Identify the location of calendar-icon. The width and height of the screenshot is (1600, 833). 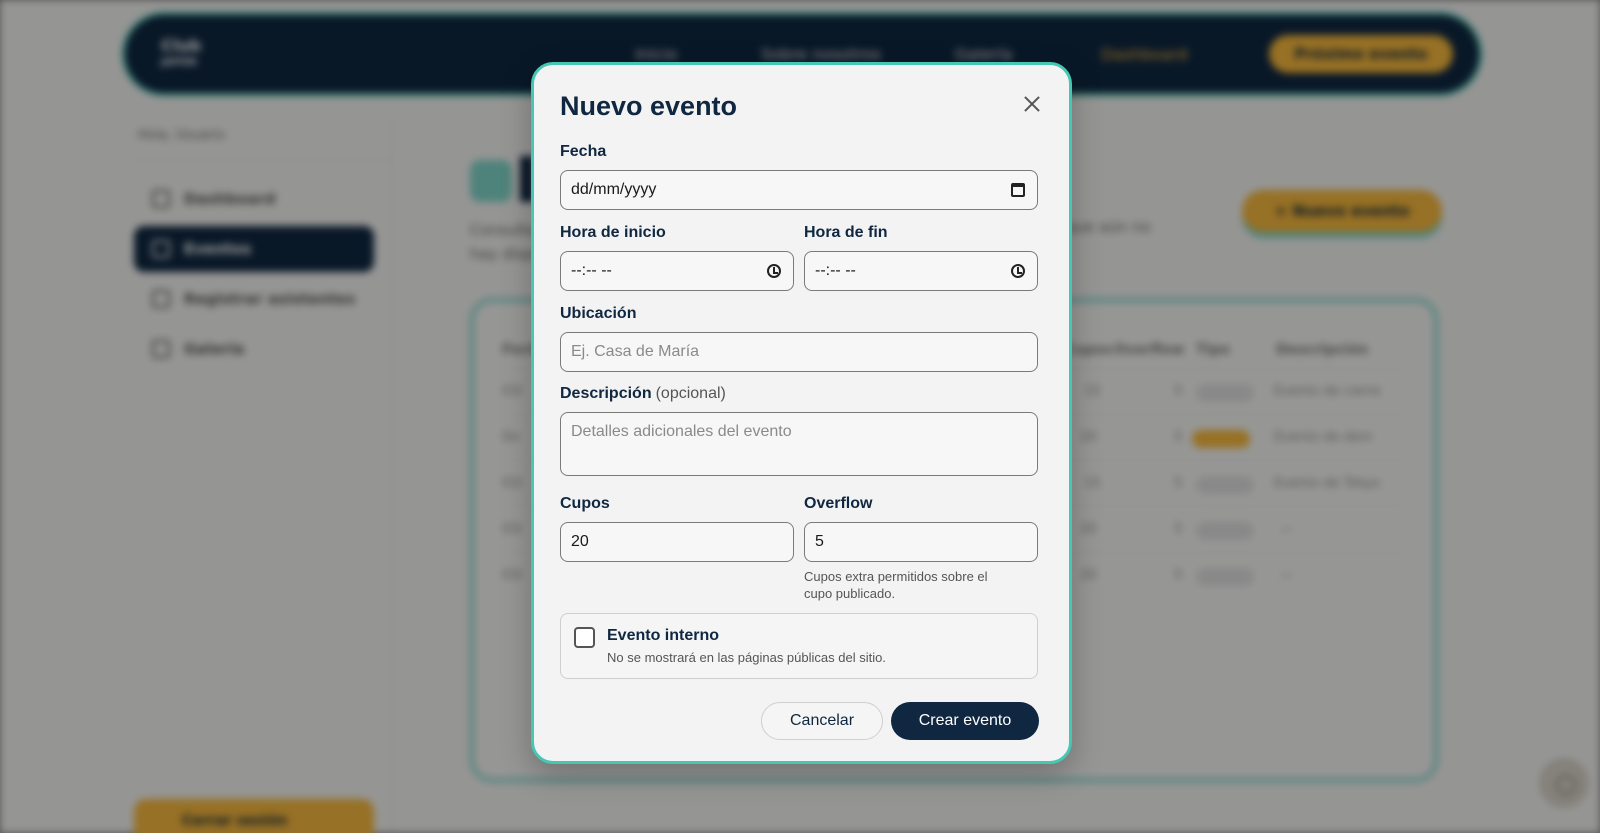
(1018, 190).